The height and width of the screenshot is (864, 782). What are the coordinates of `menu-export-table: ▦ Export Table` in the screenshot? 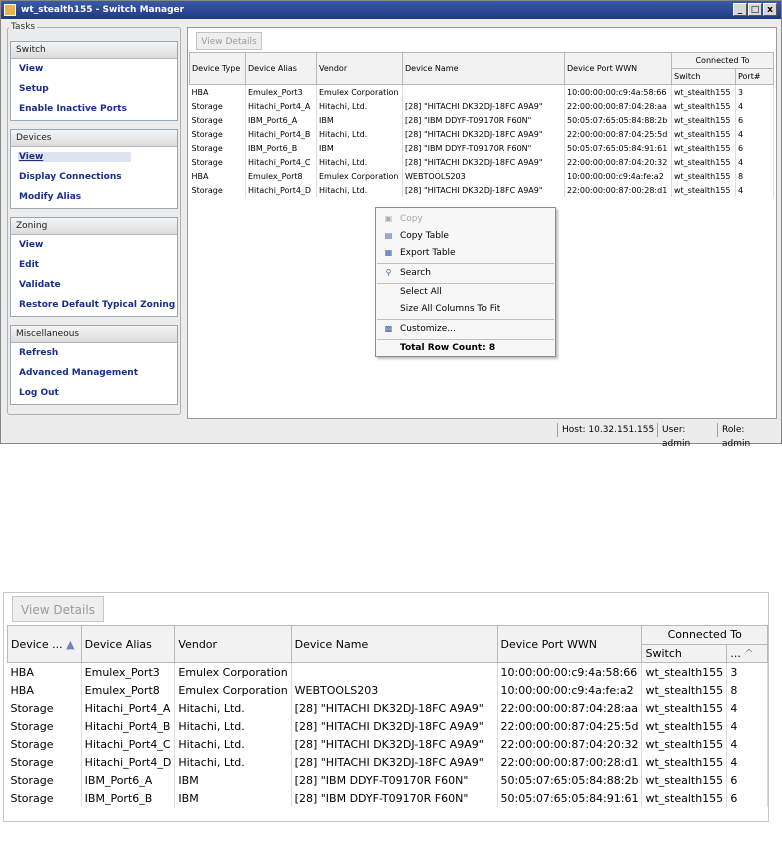 It's located at (465, 253).